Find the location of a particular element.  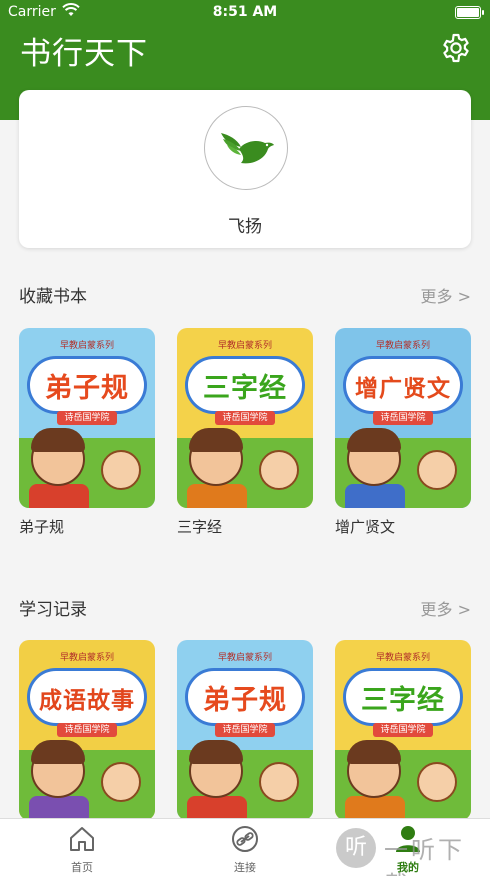

tab-home: 首页 is located at coordinates (82, 850).